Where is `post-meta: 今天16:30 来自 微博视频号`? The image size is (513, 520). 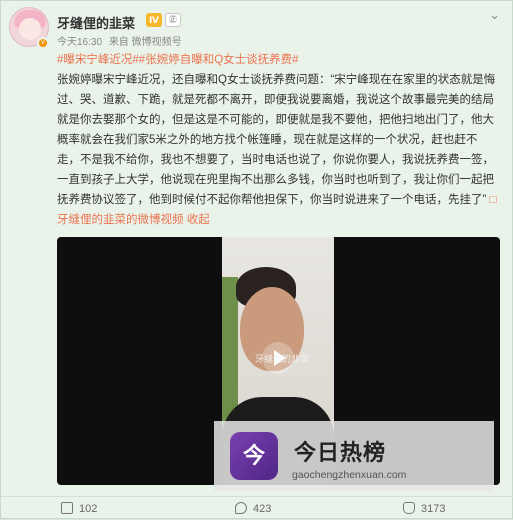
post-meta: 今天16:30 来自 微博视频号 is located at coordinates (121, 40).